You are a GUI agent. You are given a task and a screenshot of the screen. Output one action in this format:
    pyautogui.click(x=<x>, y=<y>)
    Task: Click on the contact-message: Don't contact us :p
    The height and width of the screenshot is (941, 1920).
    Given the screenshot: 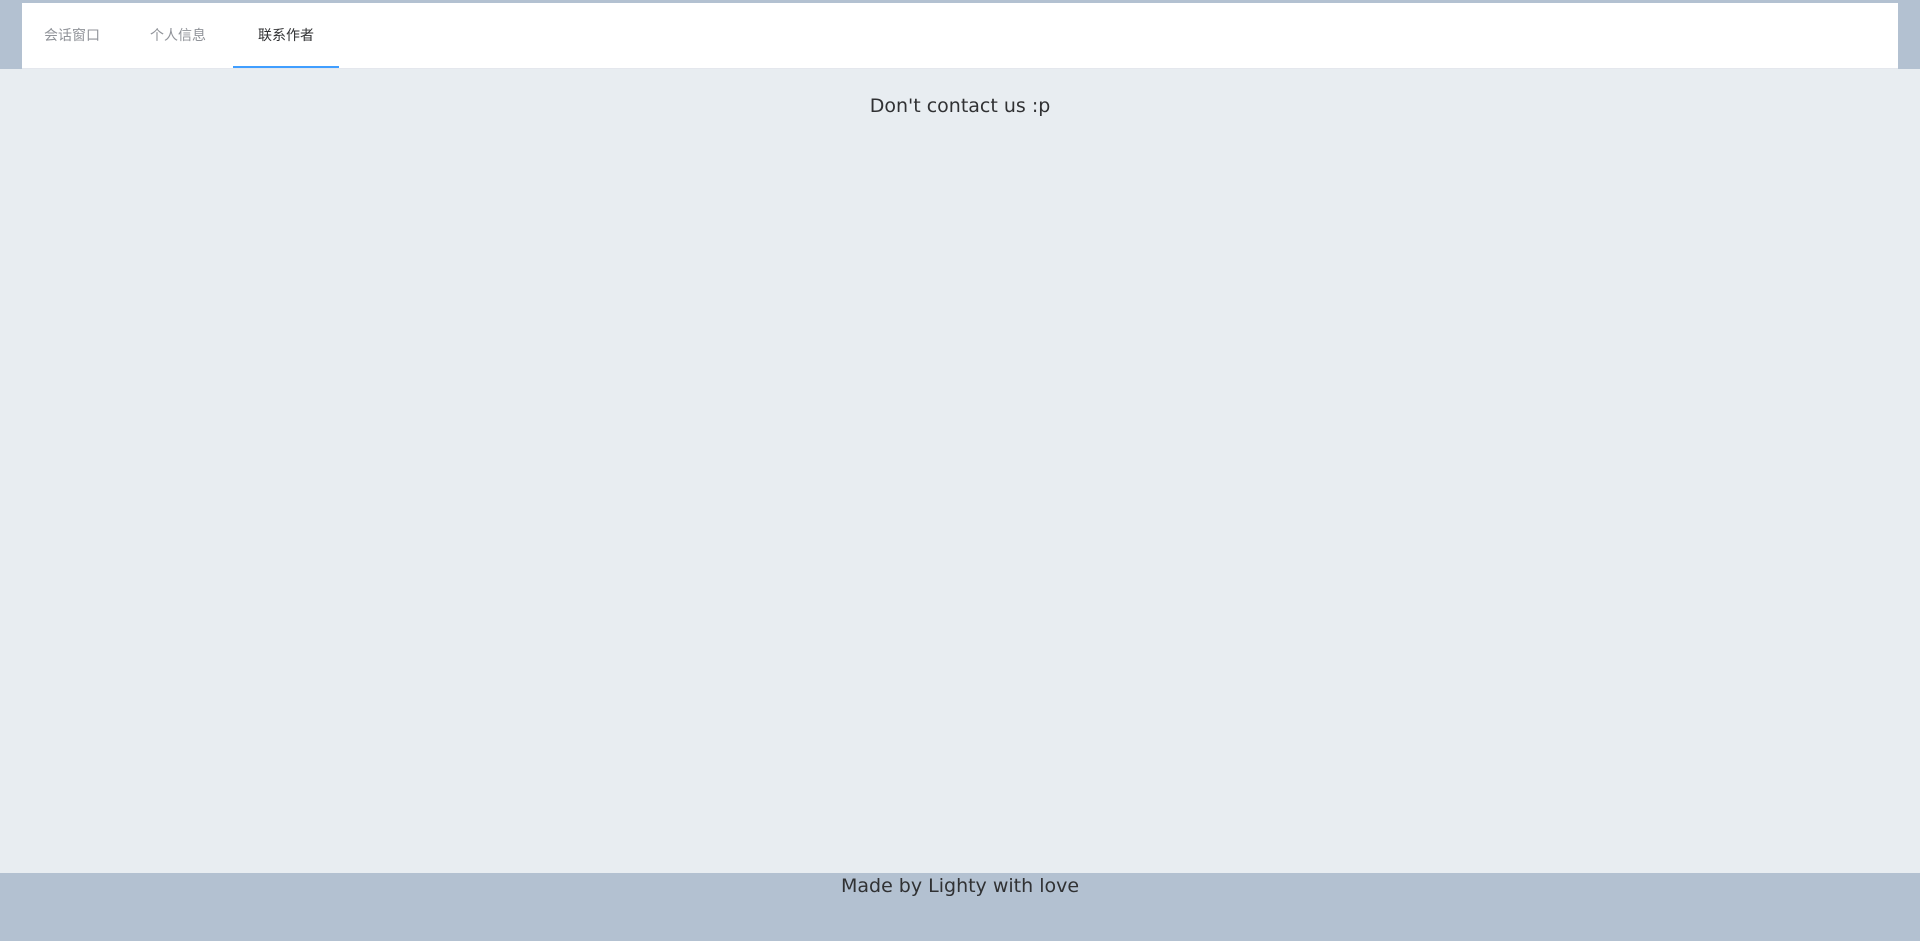 What is the action you would take?
    pyautogui.click(x=960, y=106)
    